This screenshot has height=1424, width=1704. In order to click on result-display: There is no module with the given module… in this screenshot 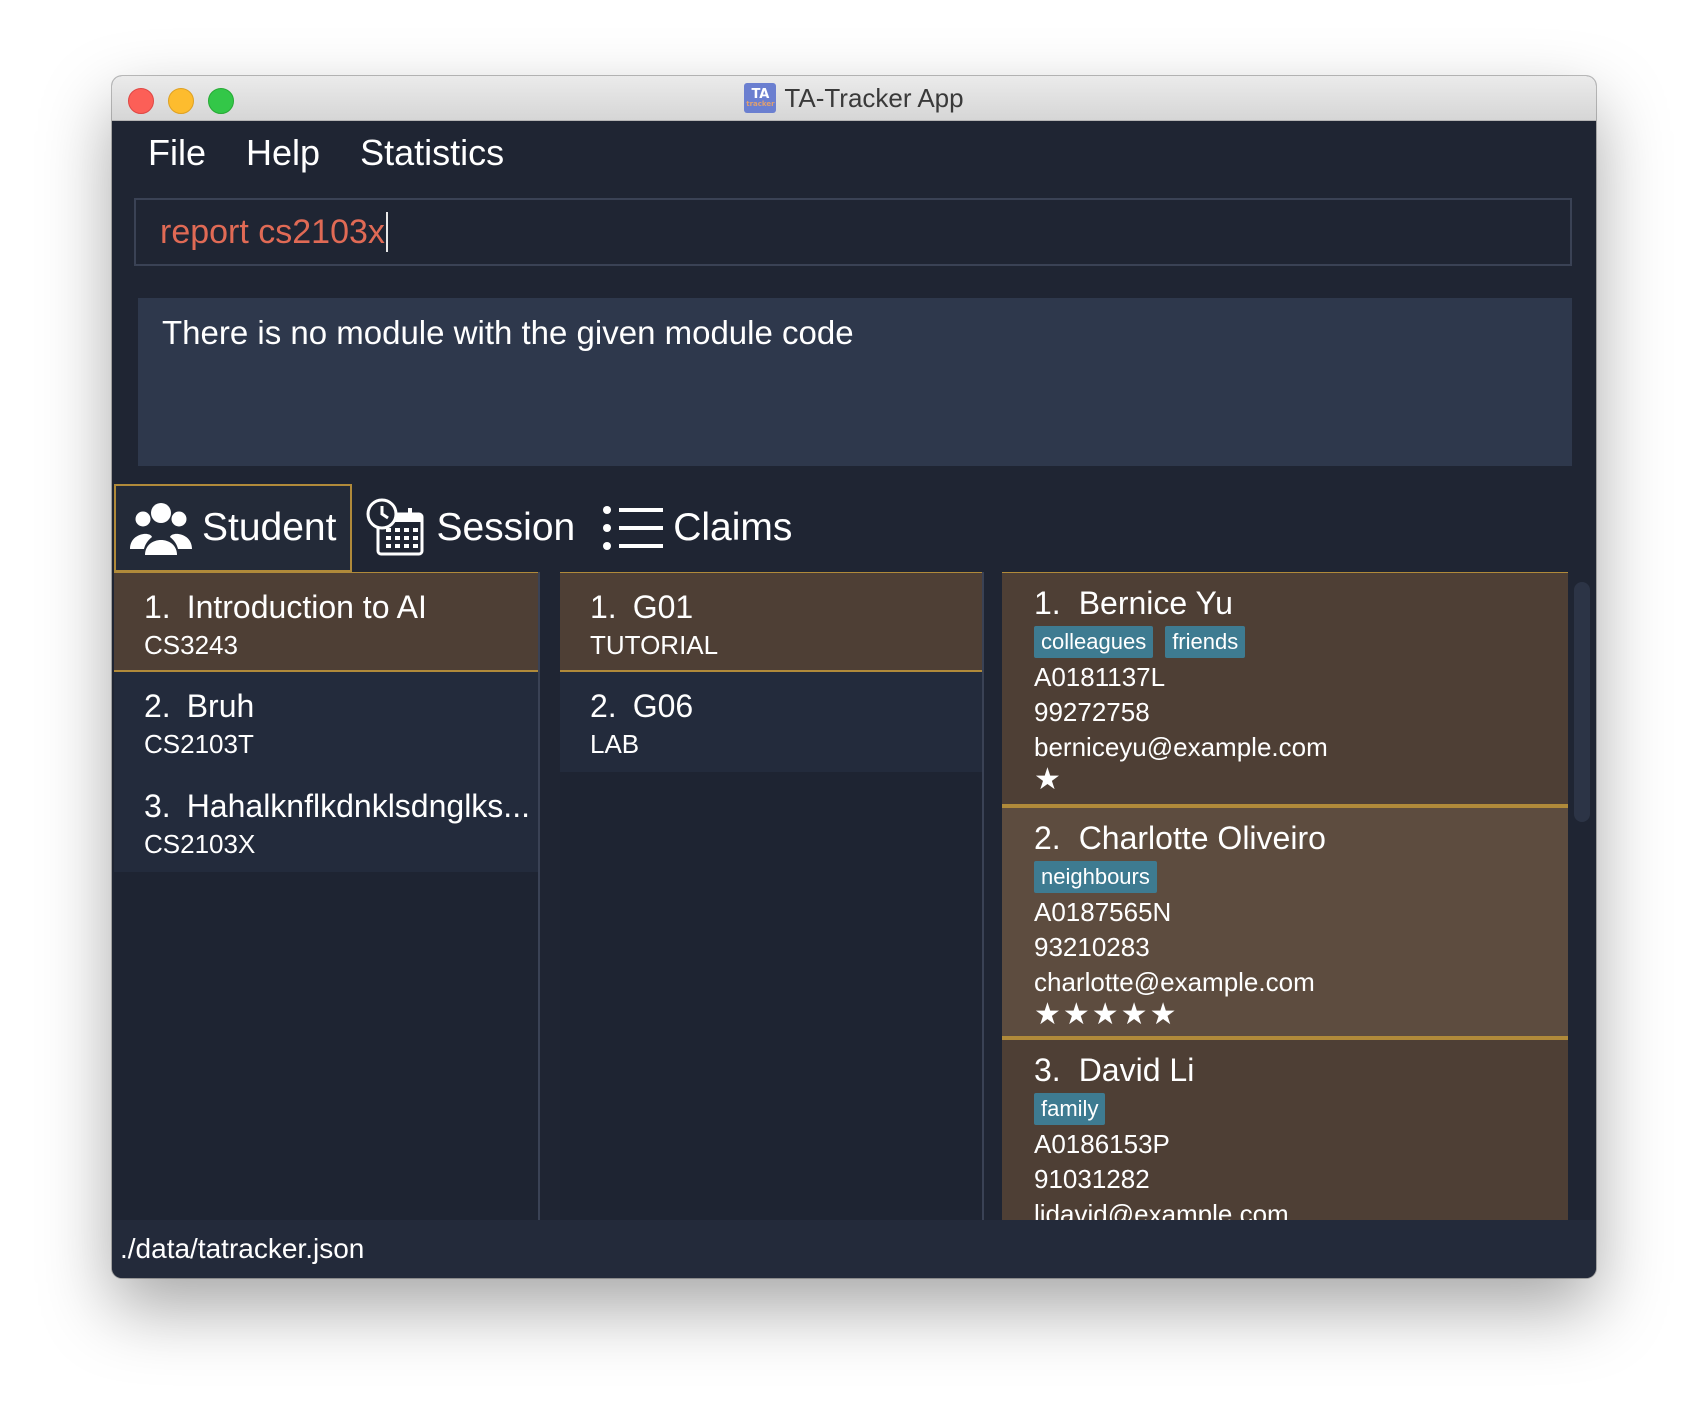, I will do `click(855, 382)`.